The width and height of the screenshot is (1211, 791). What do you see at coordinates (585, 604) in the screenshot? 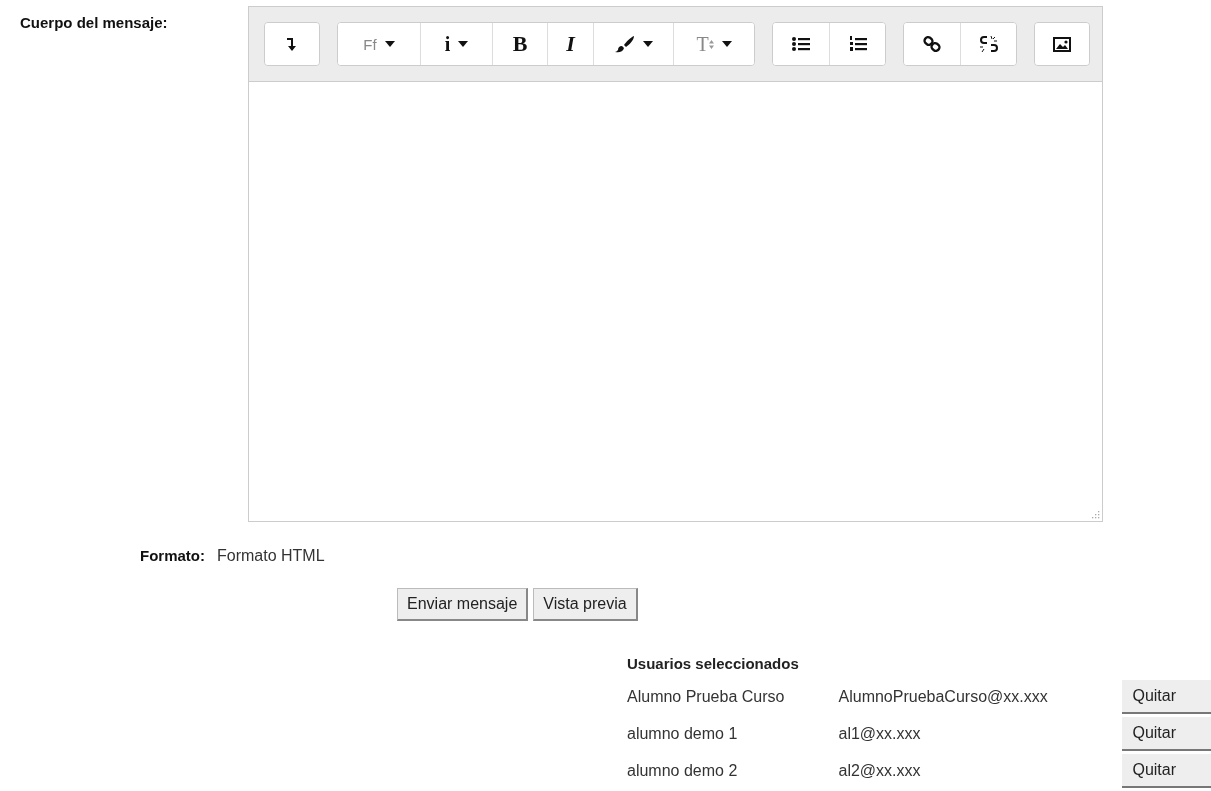
I see `preview-button: Vista previa` at bounding box center [585, 604].